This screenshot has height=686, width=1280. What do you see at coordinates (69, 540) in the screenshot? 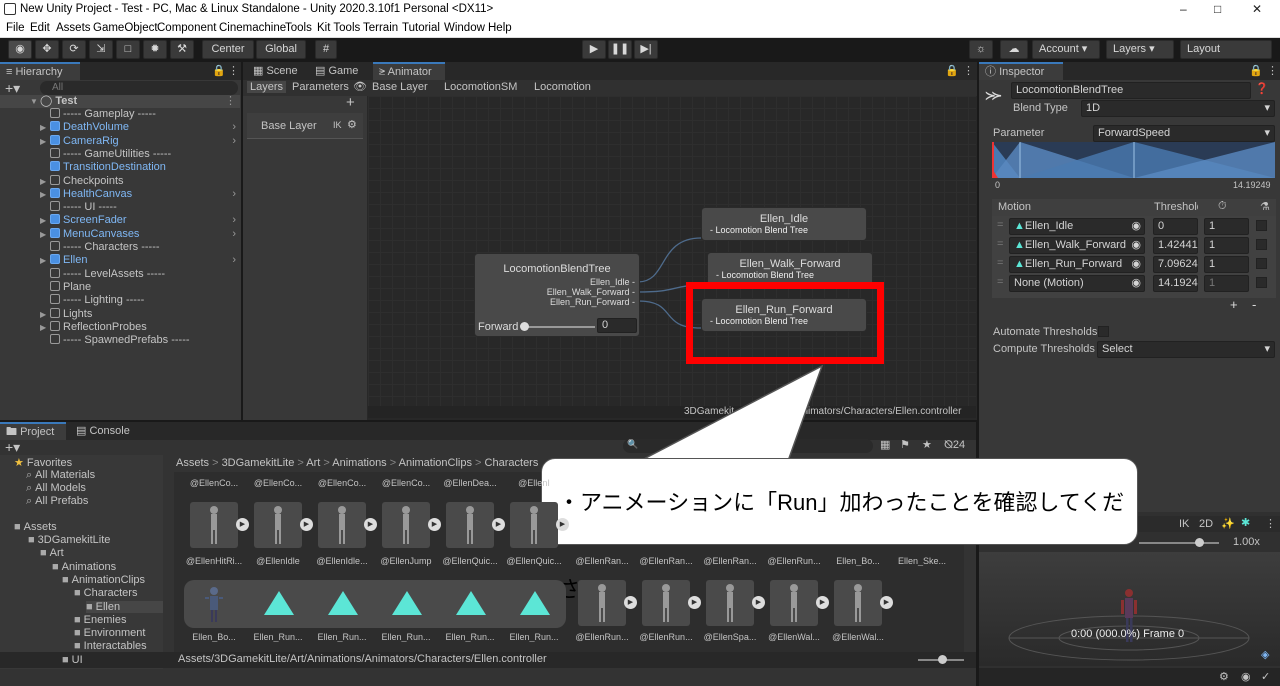
I see `project-folder: ■ 3DGamekitLite` at bounding box center [69, 540].